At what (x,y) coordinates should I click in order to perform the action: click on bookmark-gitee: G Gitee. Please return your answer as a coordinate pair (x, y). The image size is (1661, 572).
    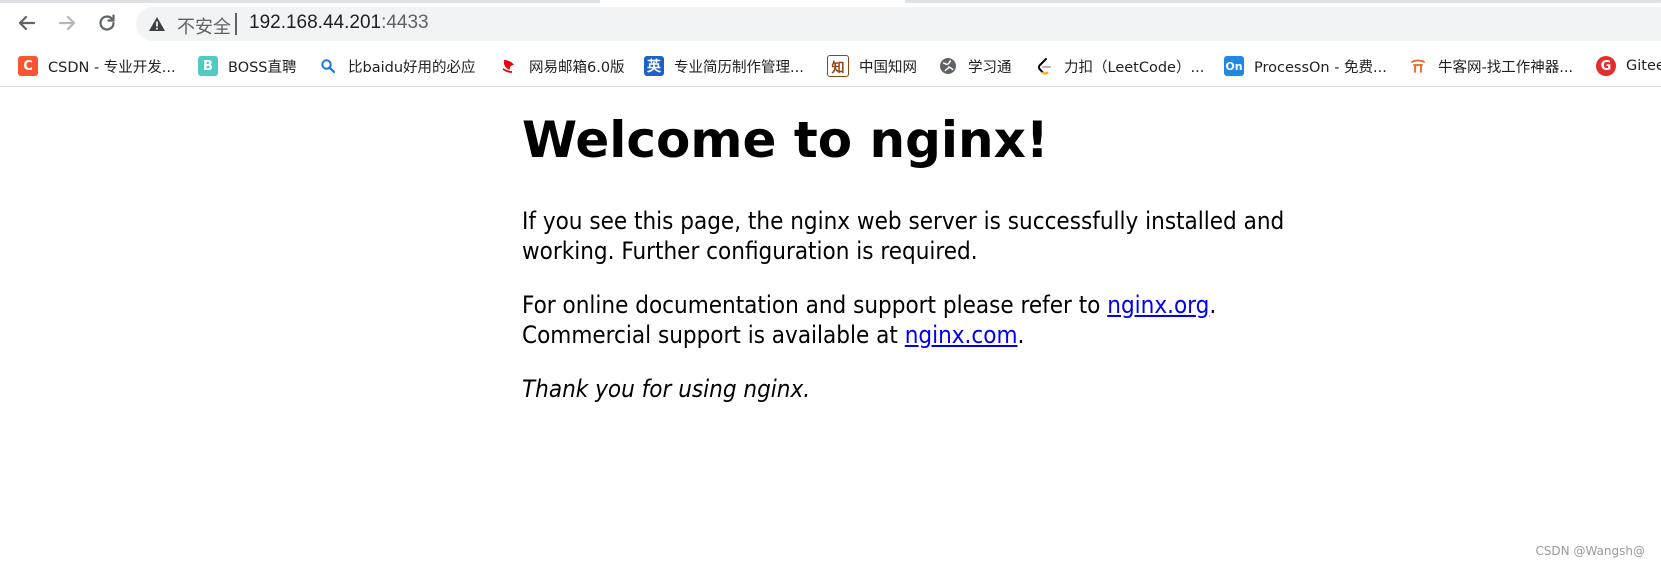
    Looking at the image, I should click on (1628, 66).